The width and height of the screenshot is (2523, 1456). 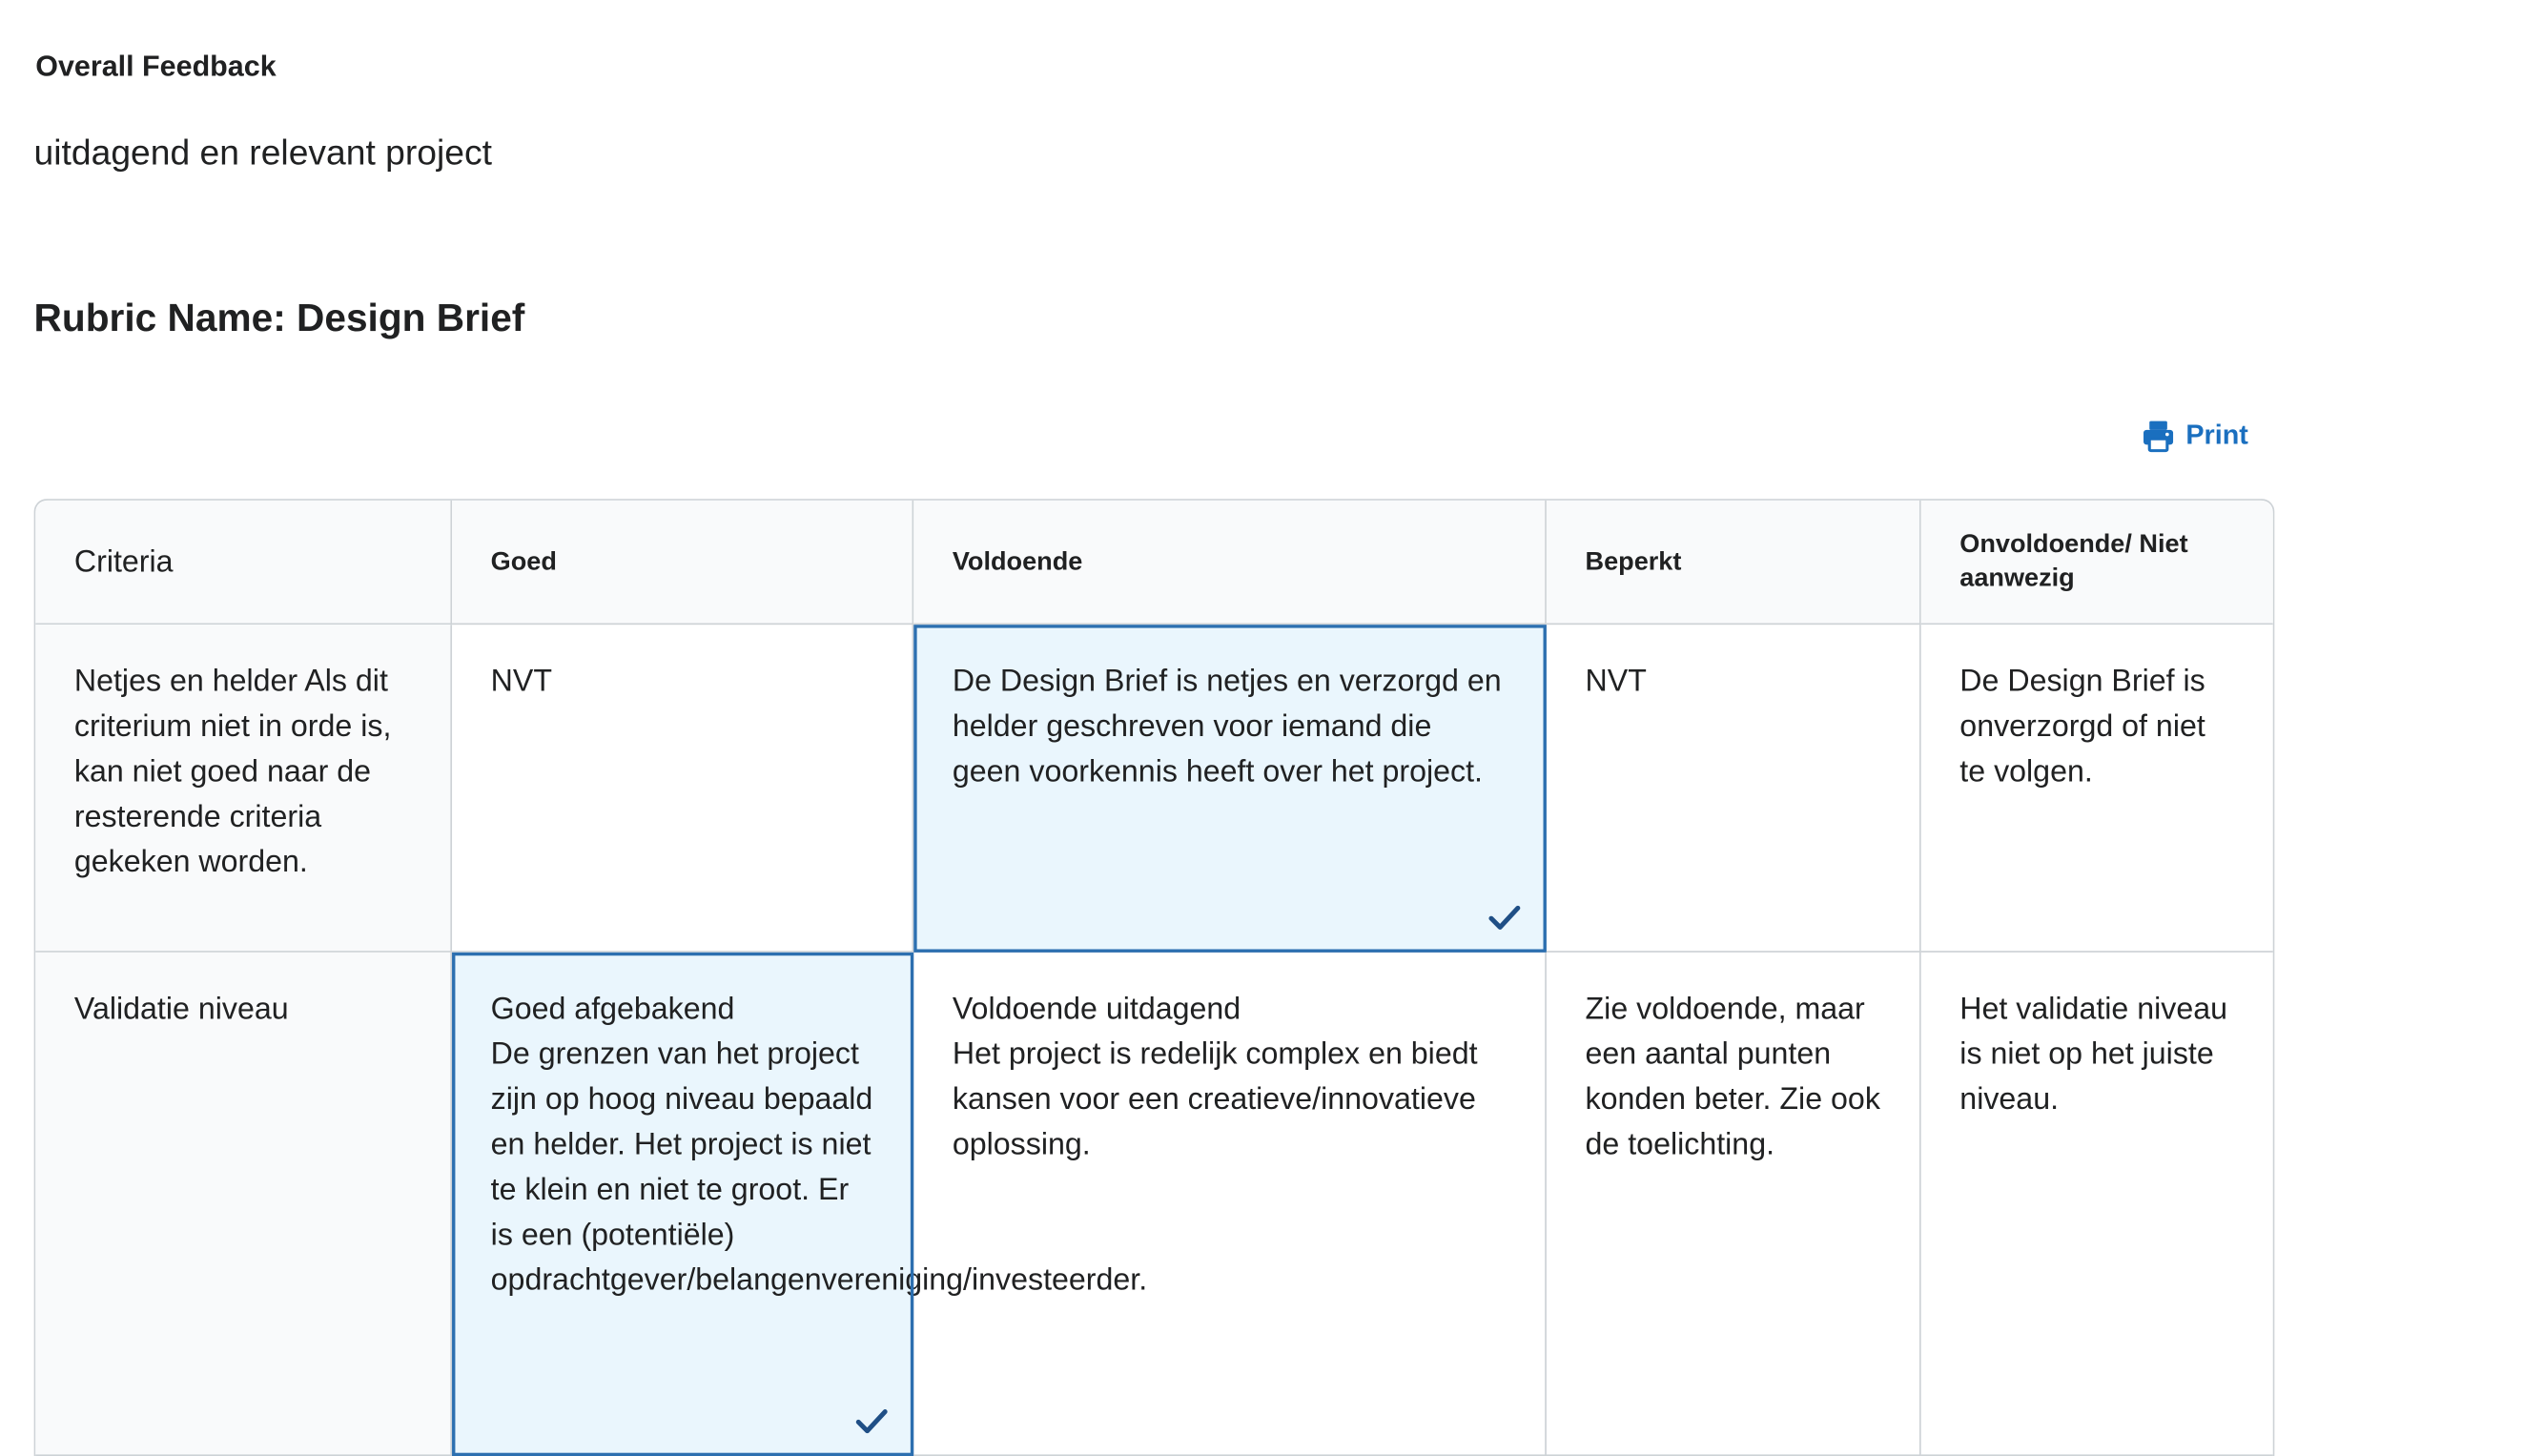 I want to click on header-onvoldoende: Onvoldoende/ Niet aanwezig, so click(x=2096, y=562).